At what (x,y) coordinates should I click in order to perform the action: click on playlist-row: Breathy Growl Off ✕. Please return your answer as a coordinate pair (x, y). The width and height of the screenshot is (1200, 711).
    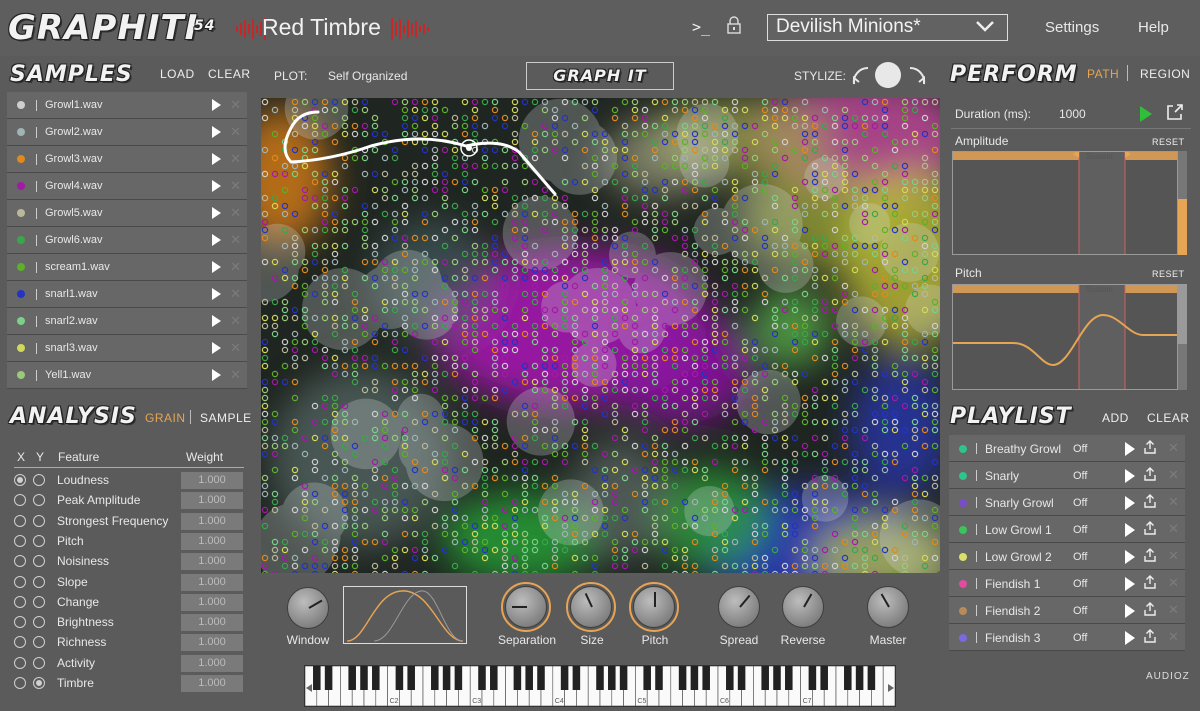
    Looking at the image, I should click on (1067, 448).